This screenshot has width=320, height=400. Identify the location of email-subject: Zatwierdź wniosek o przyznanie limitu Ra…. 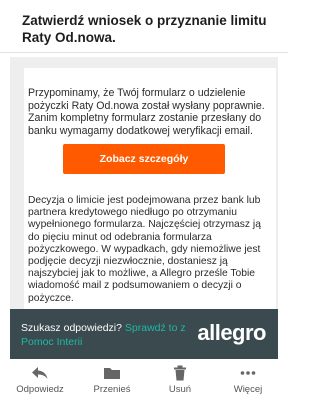
(144, 29).